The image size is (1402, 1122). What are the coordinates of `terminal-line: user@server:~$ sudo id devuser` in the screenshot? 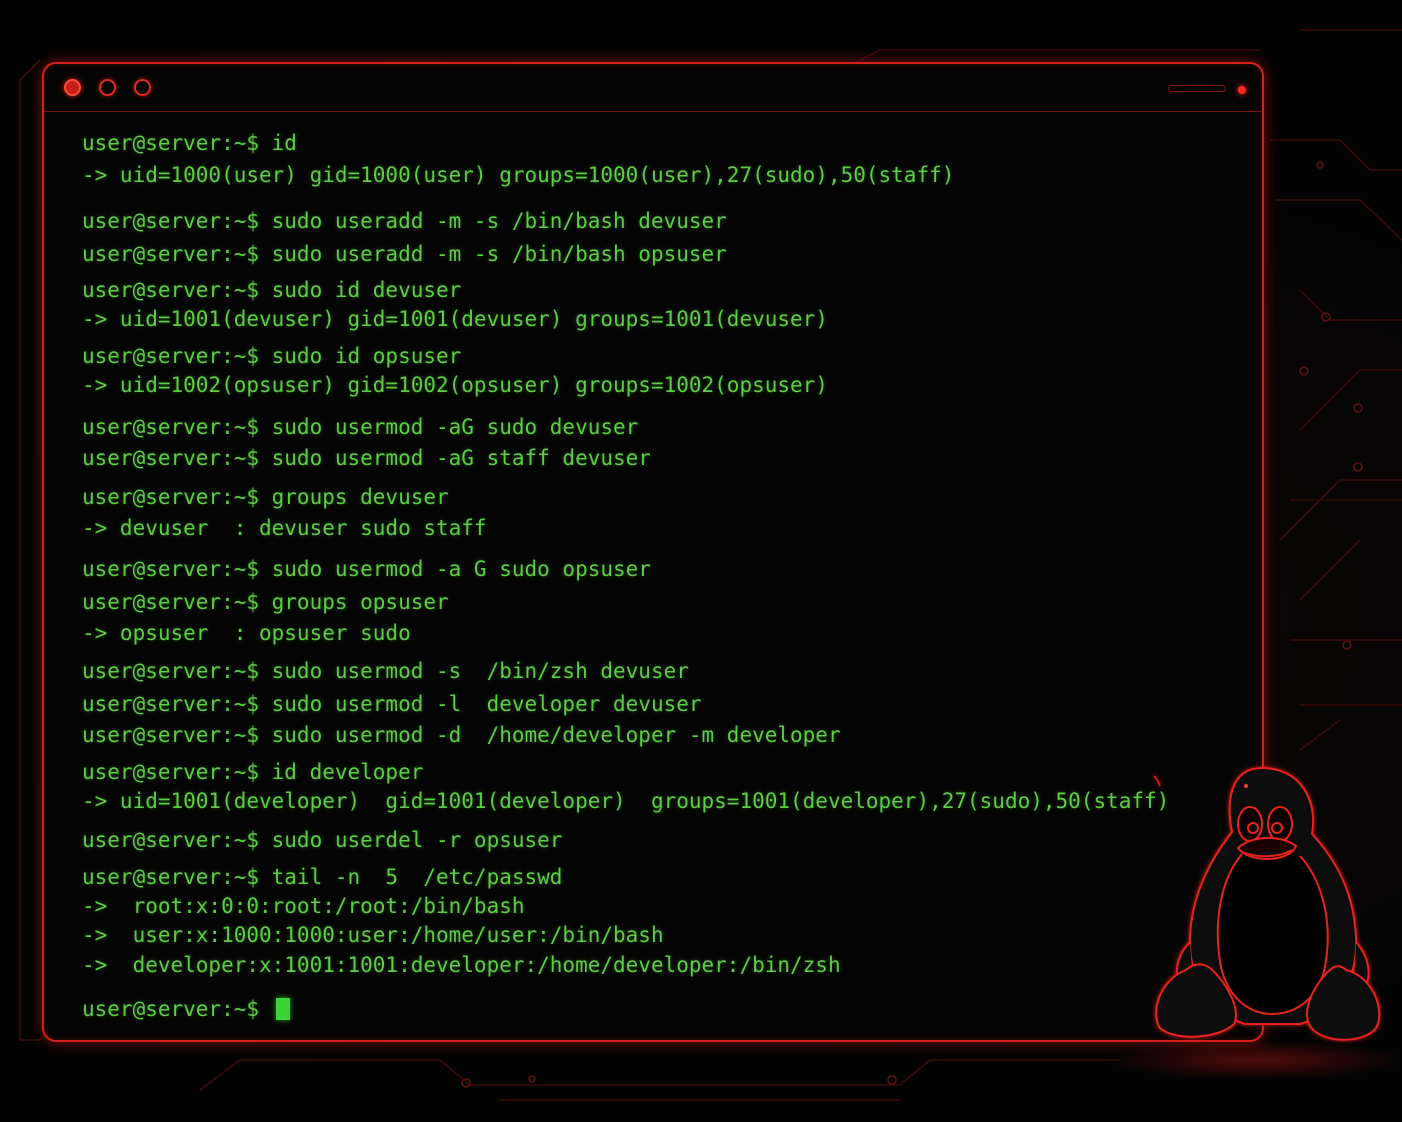 It's located at (272, 290).